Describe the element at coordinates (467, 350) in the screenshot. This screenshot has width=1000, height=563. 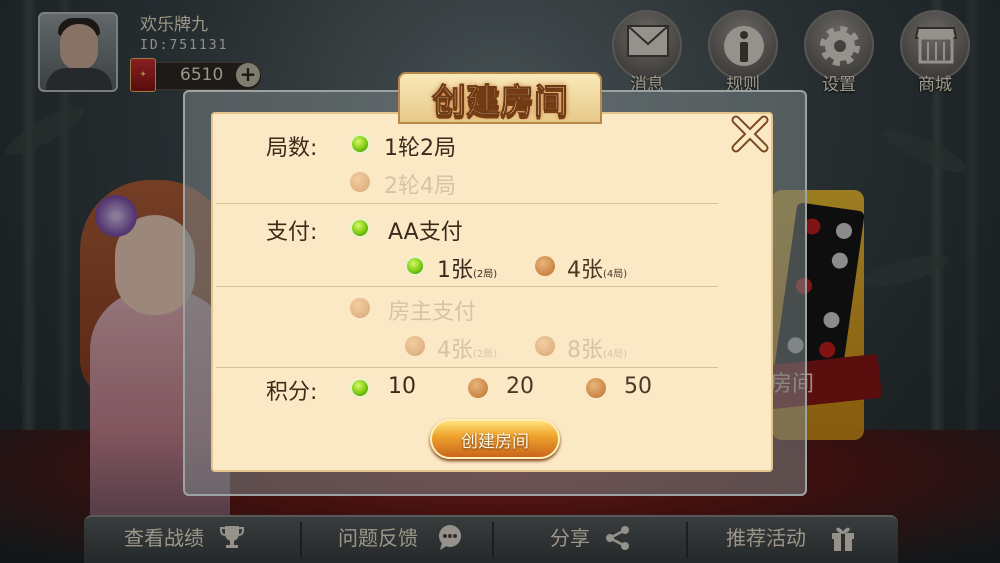
I see `owner-cards-option-label: 4张(2局)` at that location.